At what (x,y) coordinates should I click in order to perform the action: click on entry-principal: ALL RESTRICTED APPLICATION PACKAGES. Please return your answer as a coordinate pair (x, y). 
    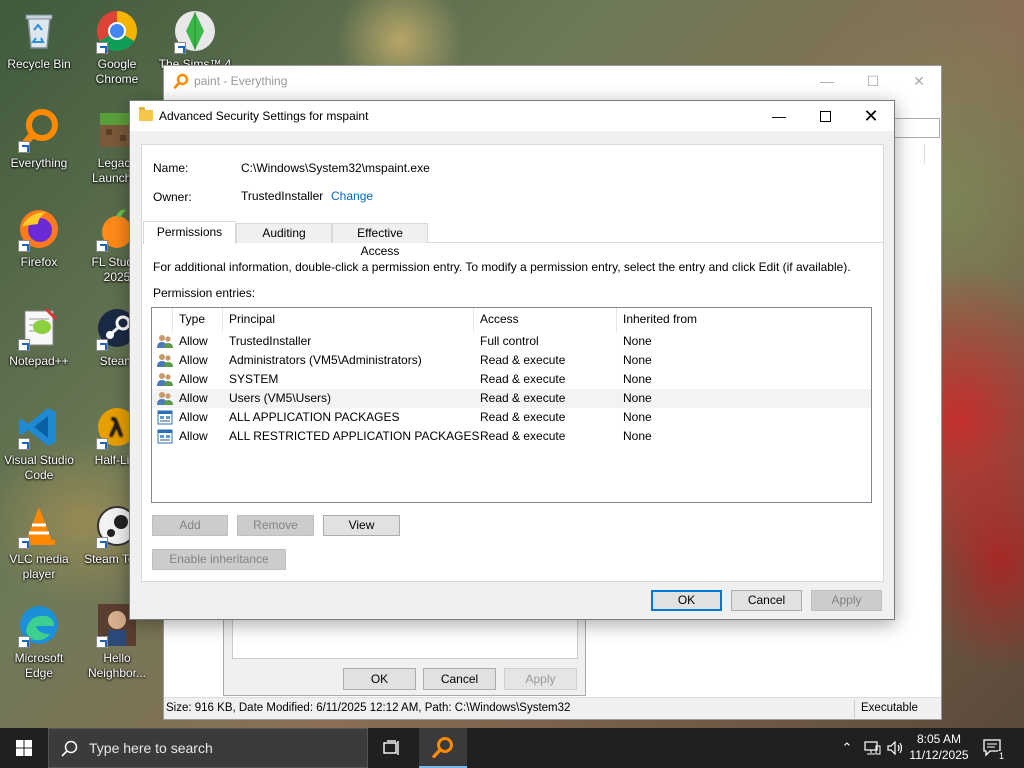
    Looking at the image, I should click on (354, 436).